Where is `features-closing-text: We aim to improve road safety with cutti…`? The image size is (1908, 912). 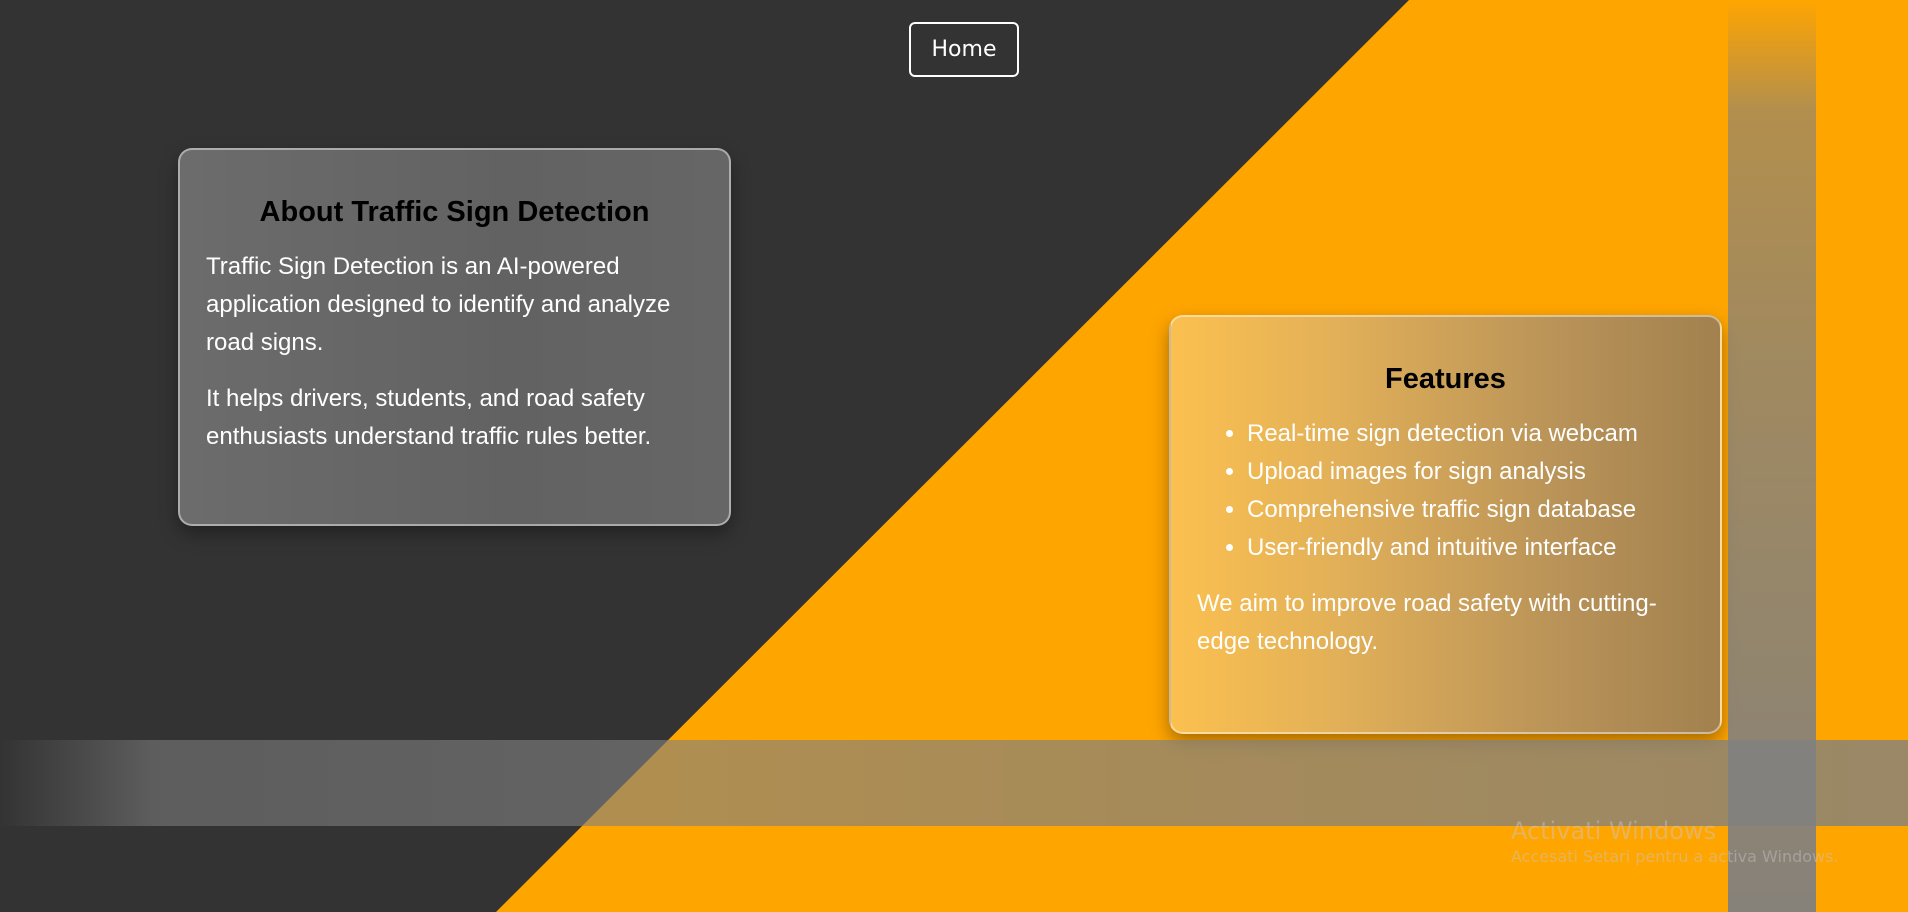
features-closing-text: We aim to improve road safety with cutti… is located at coordinates (1427, 622).